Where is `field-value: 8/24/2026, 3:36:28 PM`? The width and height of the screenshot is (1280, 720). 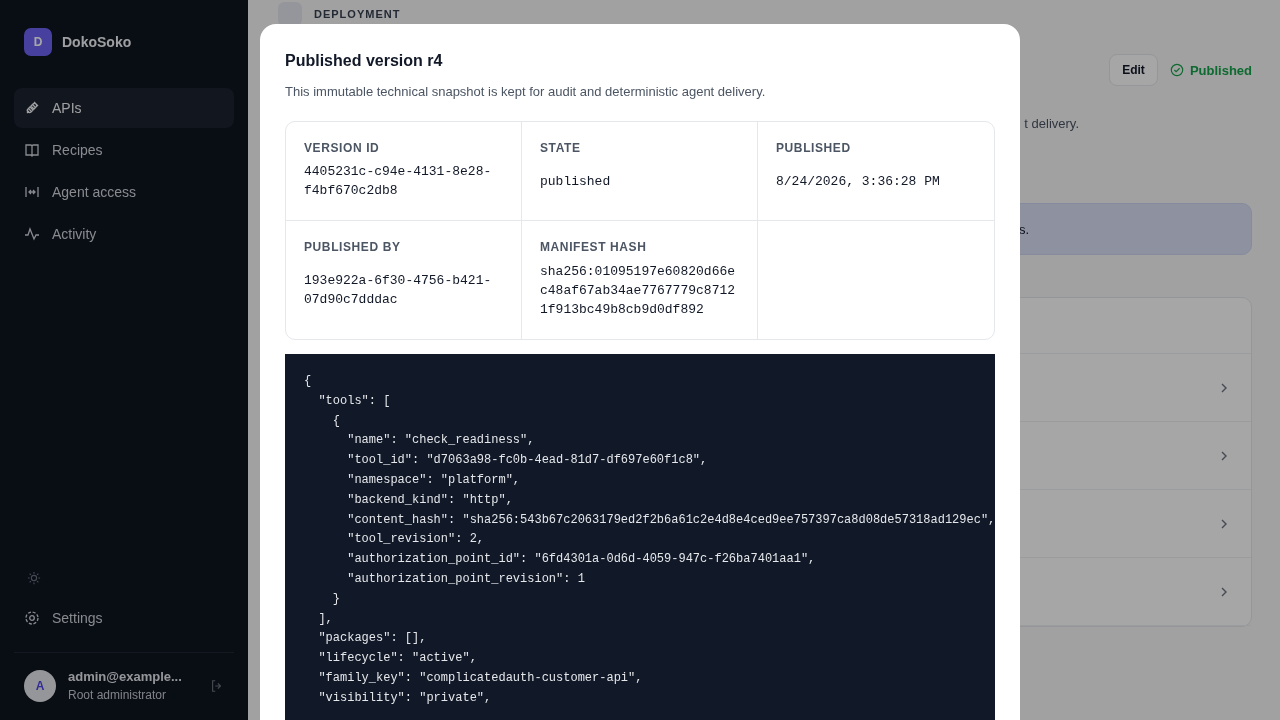
field-value: 8/24/2026, 3:36:28 PM is located at coordinates (858, 181).